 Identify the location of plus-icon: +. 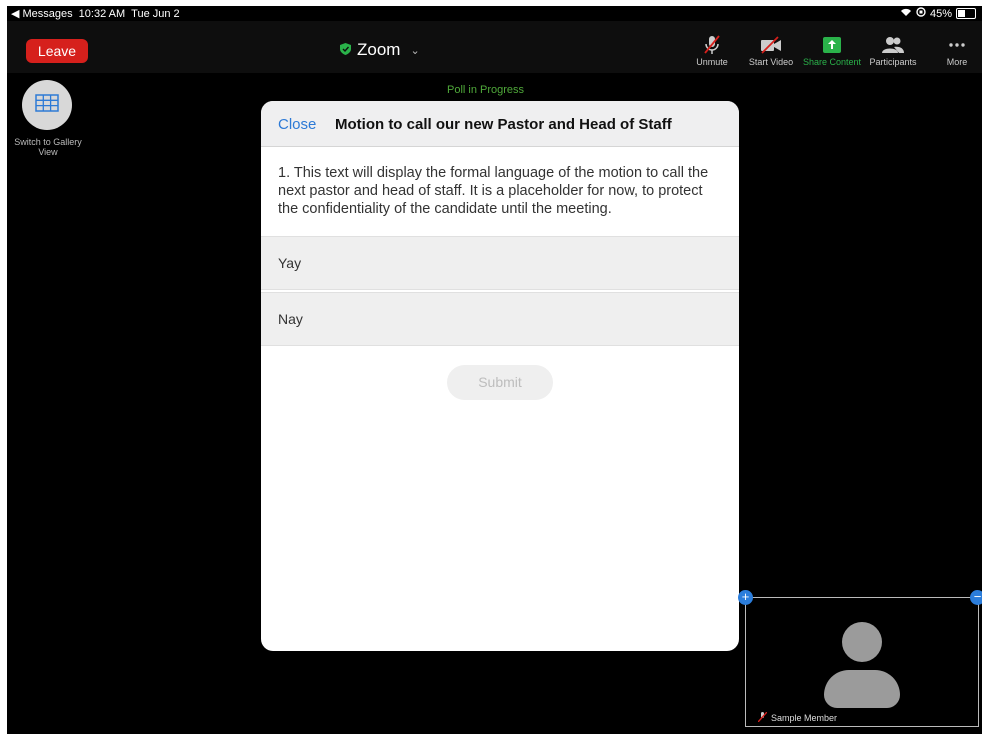
(745, 596).